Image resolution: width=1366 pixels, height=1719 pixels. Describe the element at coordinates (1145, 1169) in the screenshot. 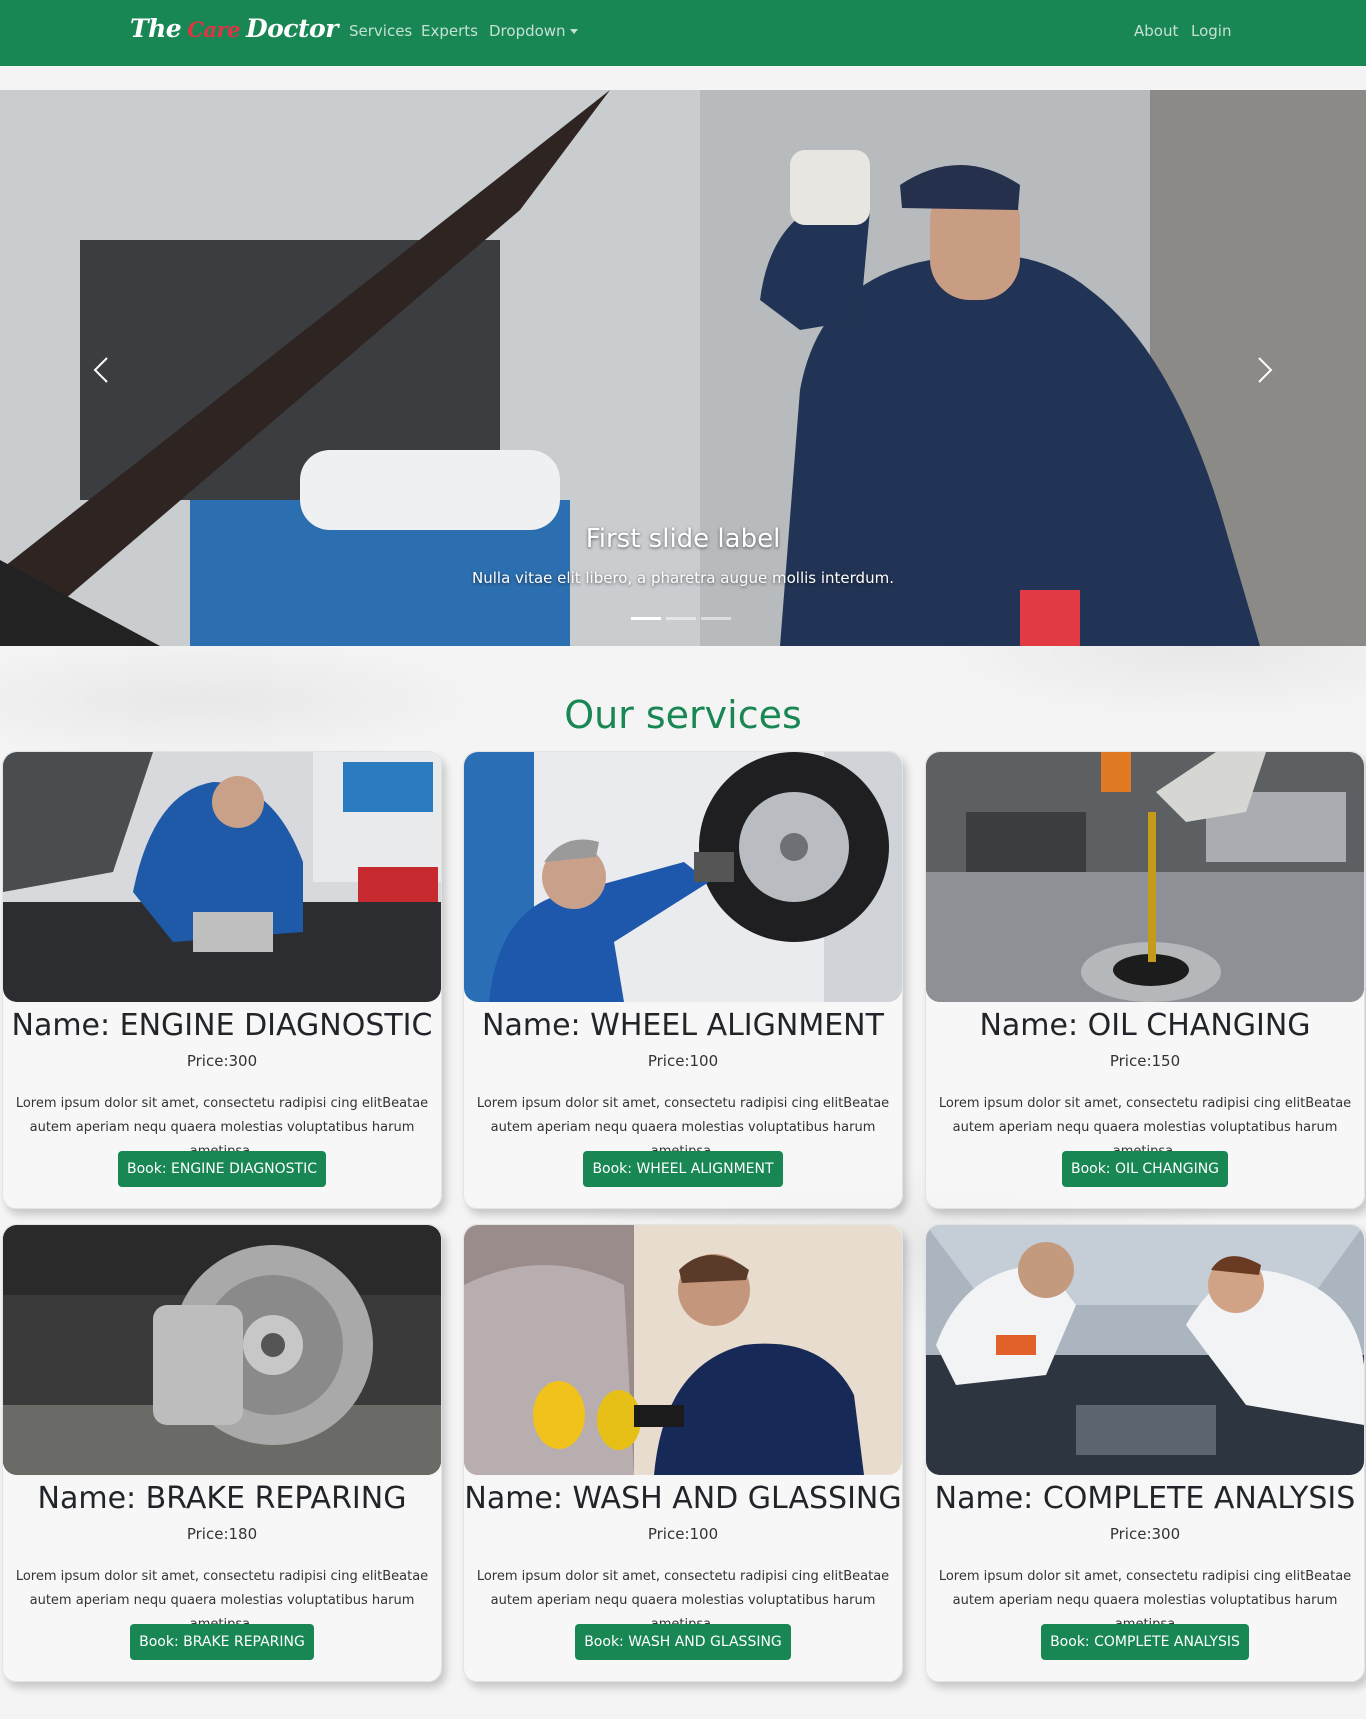

I see `book-oil-changing-button: Book: OIL CHANGING` at that location.